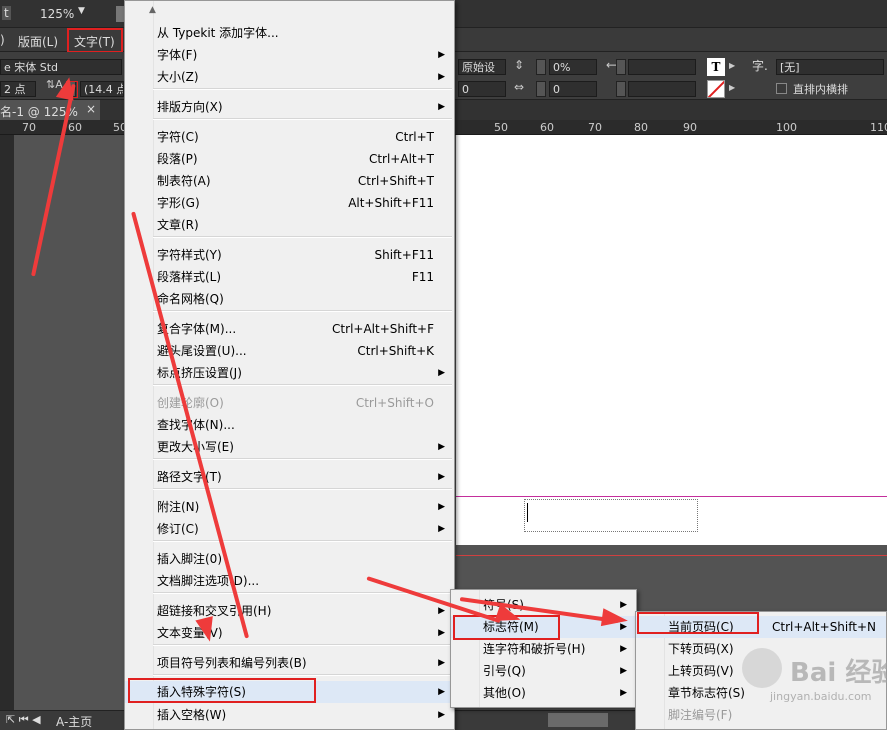 The image size is (887, 730). Describe the element at coordinates (716, 67) in the screenshot. I see `text-fill-icon: T` at that location.